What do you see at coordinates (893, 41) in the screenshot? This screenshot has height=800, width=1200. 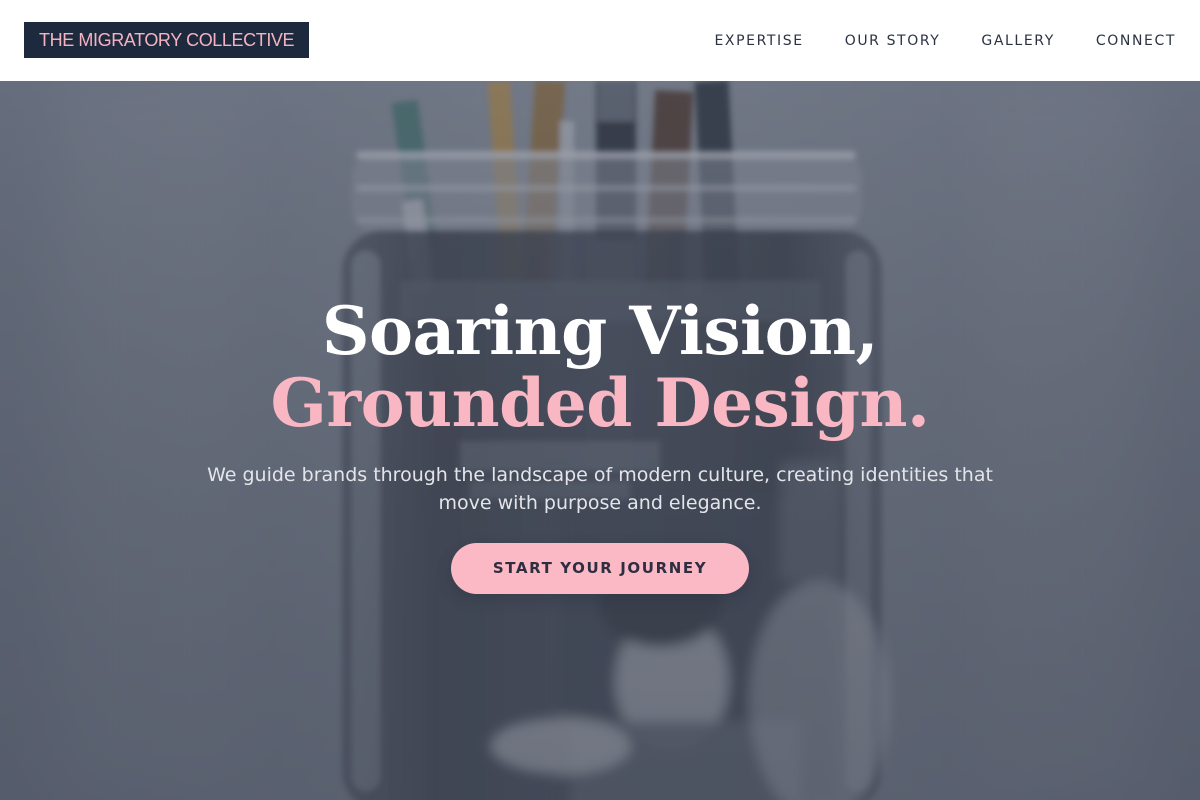 I see `nav-item-our-story: OUR STORY` at bounding box center [893, 41].